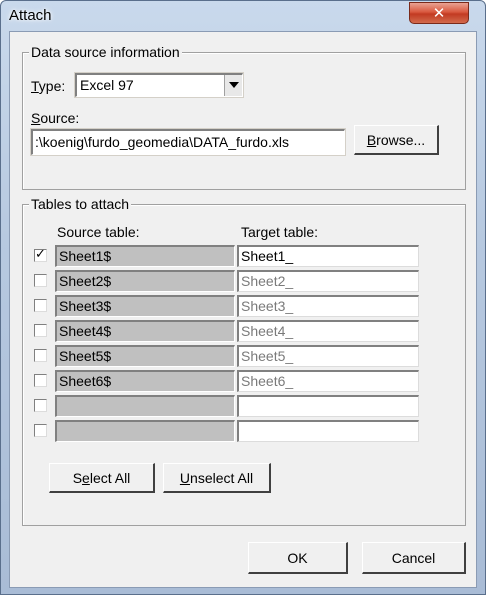 This screenshot has width=486, height=595. Describe the element at coordinates (267, 356) in the screenshot. I see `target-table-name: Sheet5_` at that location.